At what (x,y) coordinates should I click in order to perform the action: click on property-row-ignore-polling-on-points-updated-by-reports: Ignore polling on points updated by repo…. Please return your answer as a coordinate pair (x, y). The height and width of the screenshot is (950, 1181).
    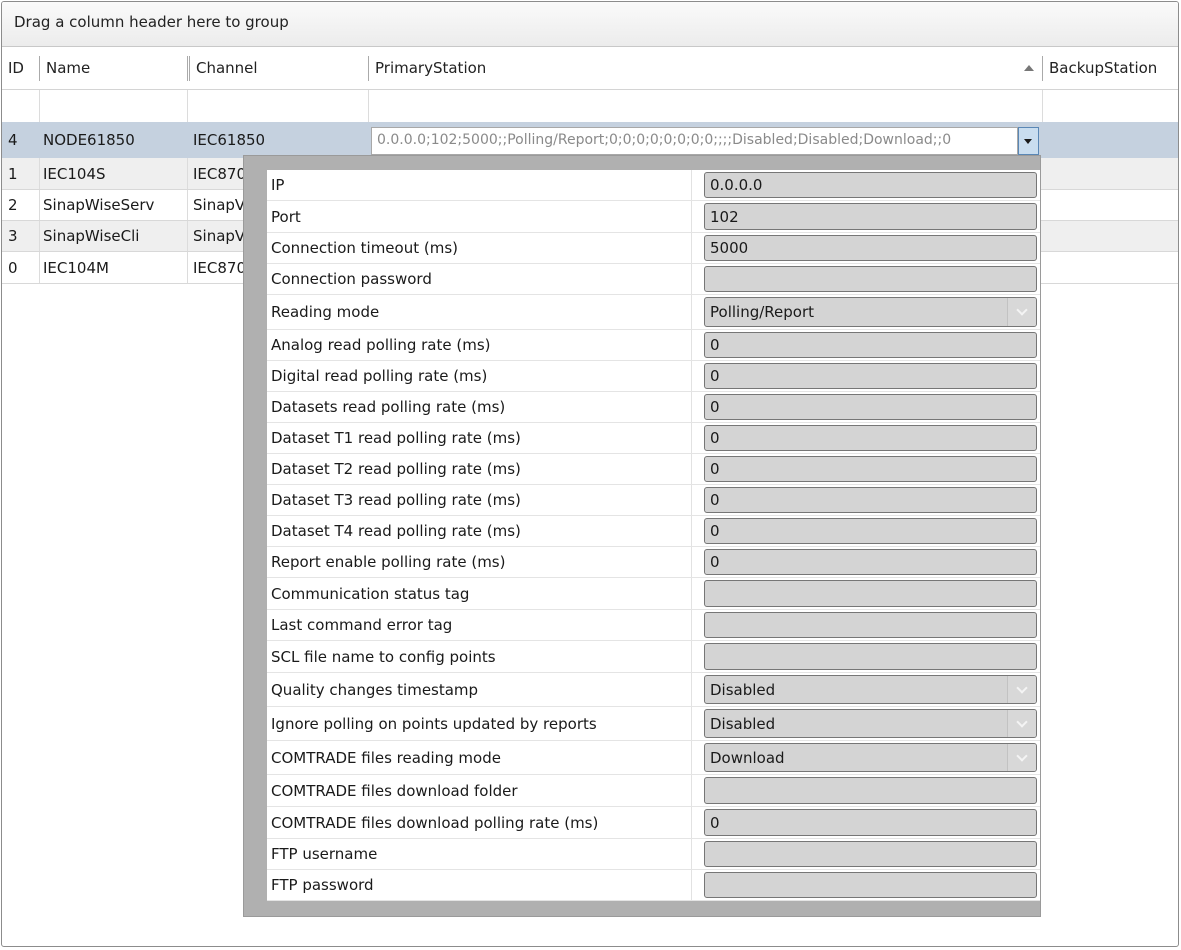
    Looking at the image, I should click on (653, 724).